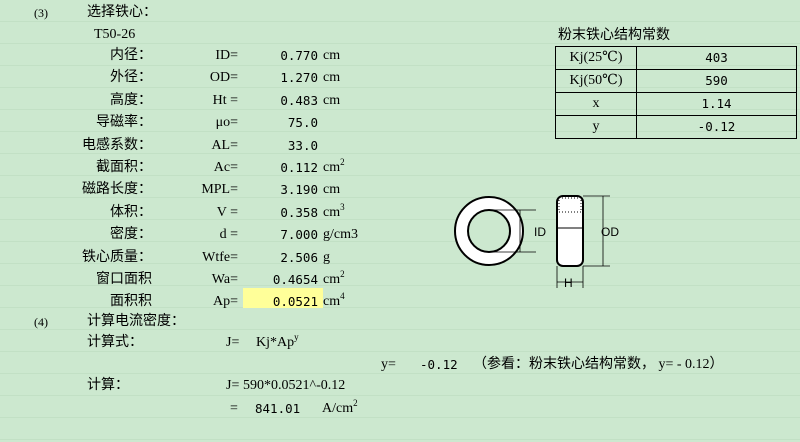  Describe the element at coordinates (439, 365) in the screenshot. I see `y-value: -0.12` at that location.